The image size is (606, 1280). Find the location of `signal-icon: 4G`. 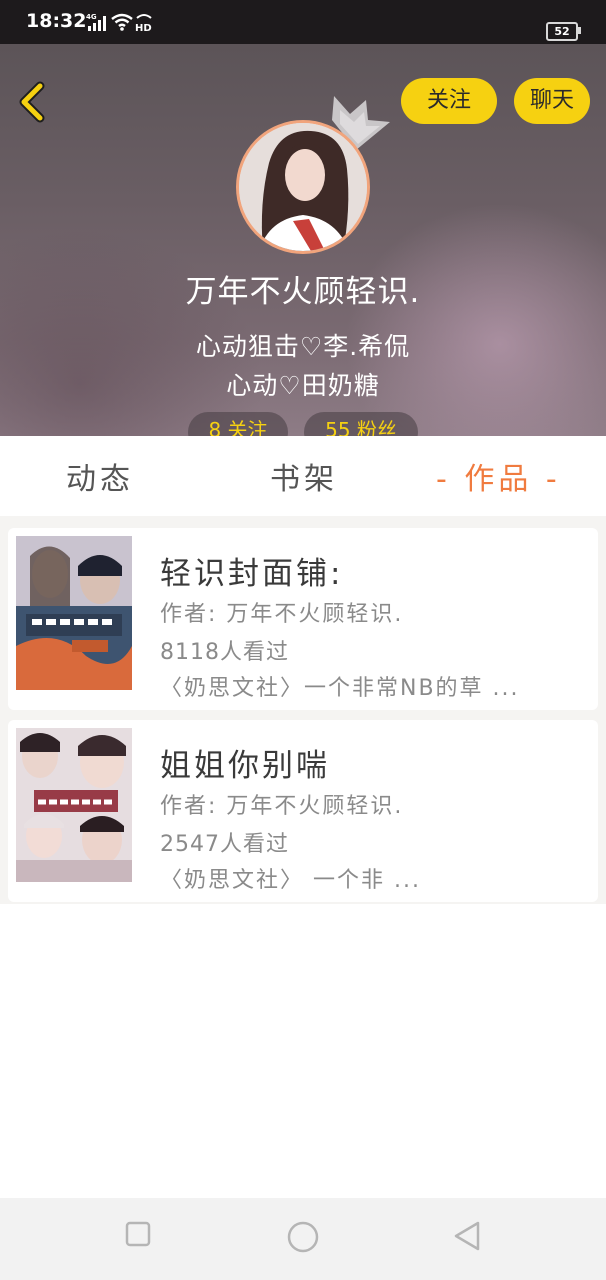

signal-icon: 4G is located at coordinates (96, 22).